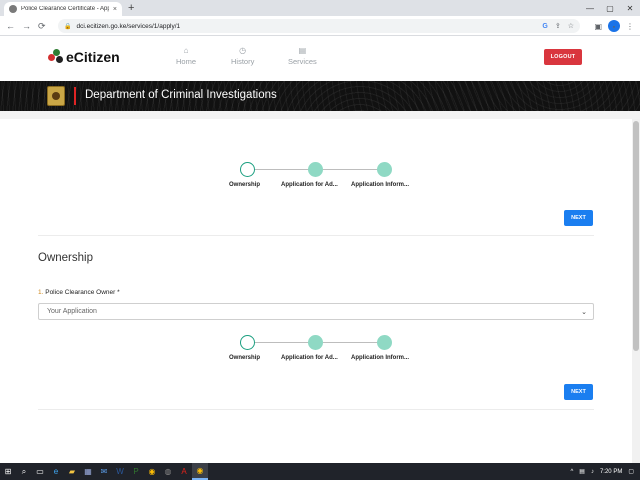  What do you see at coordinates (8, 471) in the screenshot?
I see `windows-start-icon: ⊞` at bounding box center [8, 471].